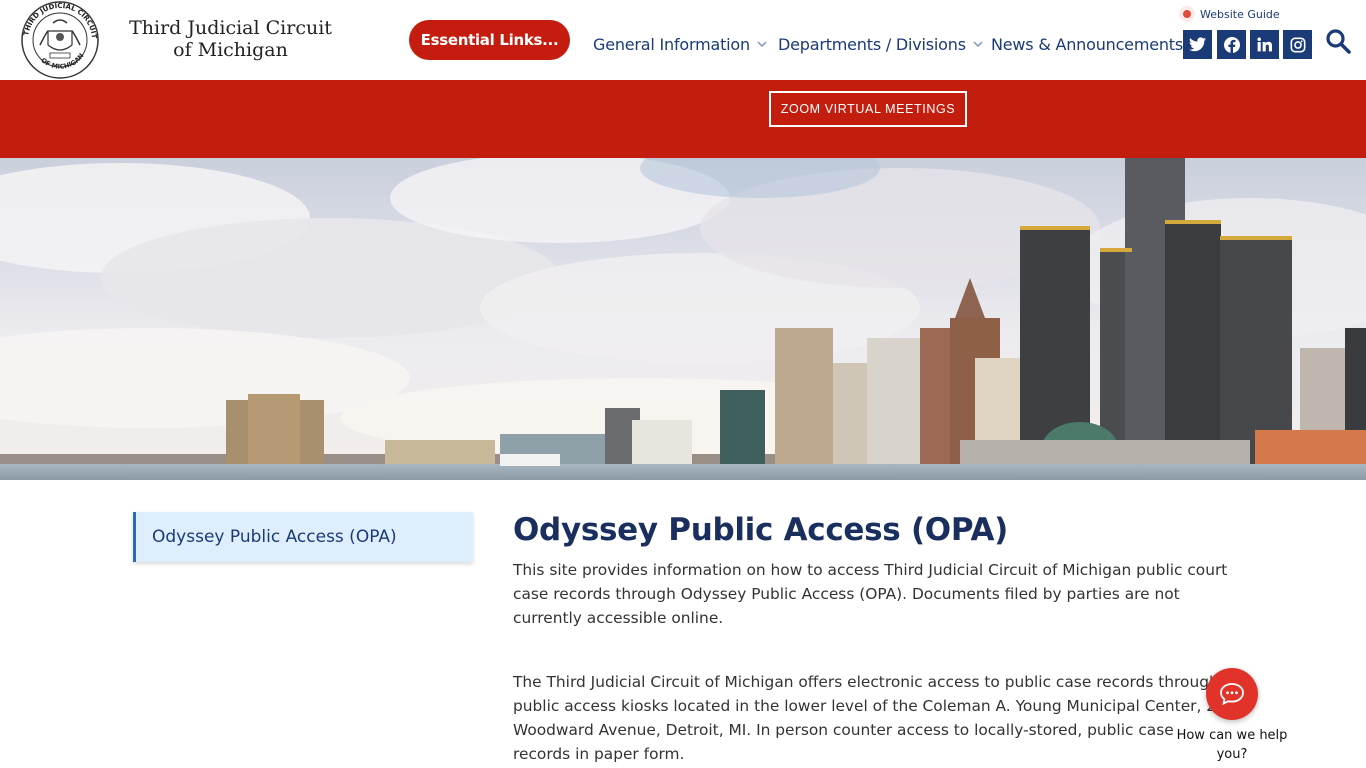 Image resolution: width=1366 pixels, height=768 pixels. I want to click on instagram-icon, so click(1297, 44).